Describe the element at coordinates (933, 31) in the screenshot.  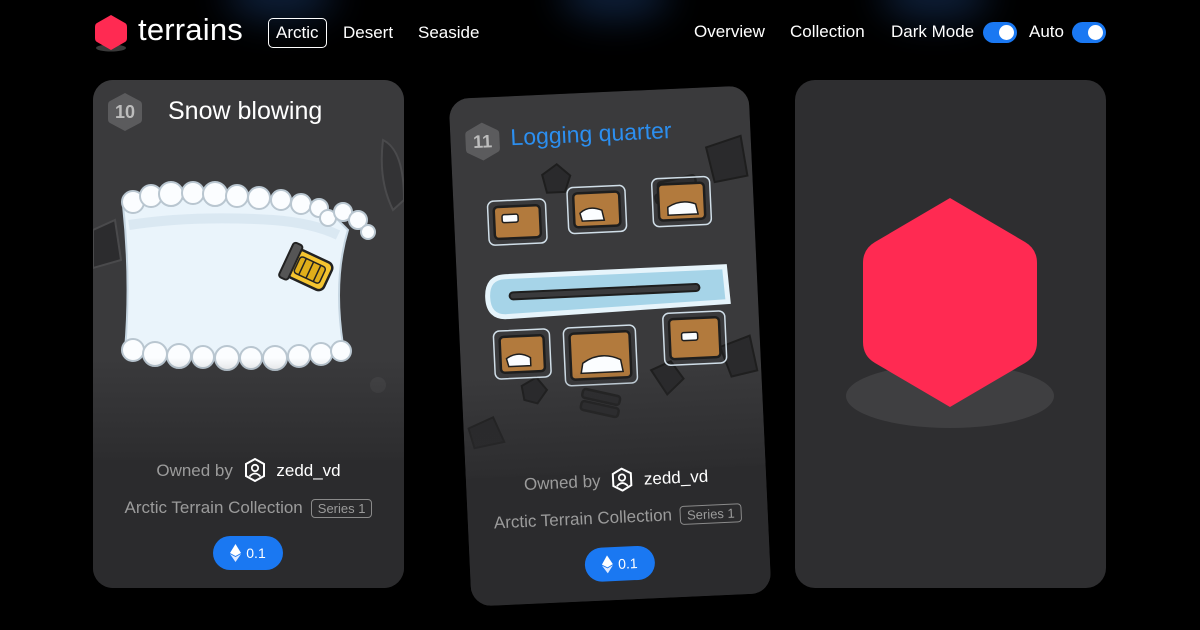
I see `dark-mode-label: Dark Mode` at that location.